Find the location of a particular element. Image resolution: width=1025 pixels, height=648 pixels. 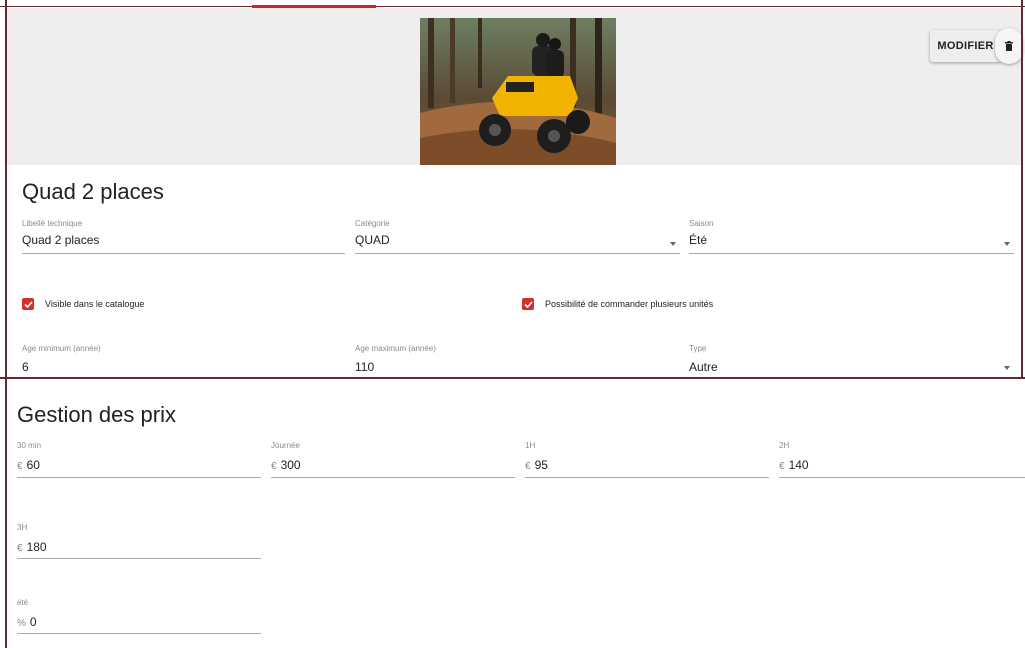

type-select: Type Autre is located at coordinates (851, 361).